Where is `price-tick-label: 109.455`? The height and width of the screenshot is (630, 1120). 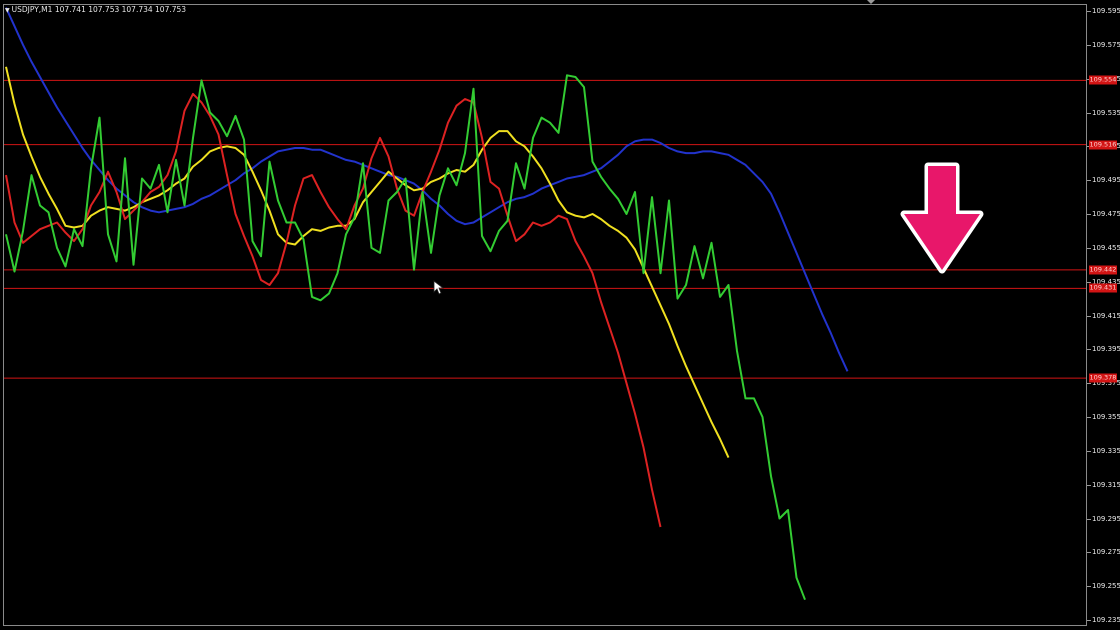
price-tick-label: 109.455 is located at coordinates (1106, 247).